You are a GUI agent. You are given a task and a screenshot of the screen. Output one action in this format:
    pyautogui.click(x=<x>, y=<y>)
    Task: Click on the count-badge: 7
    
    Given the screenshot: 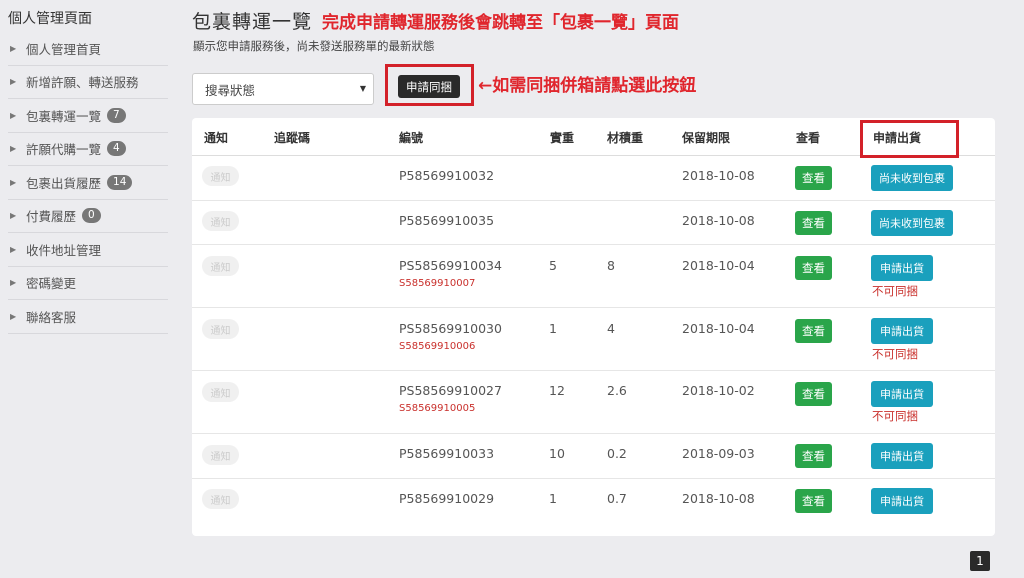 What is the action you would take?
    pyautogui.click(x=116, y=115)
    